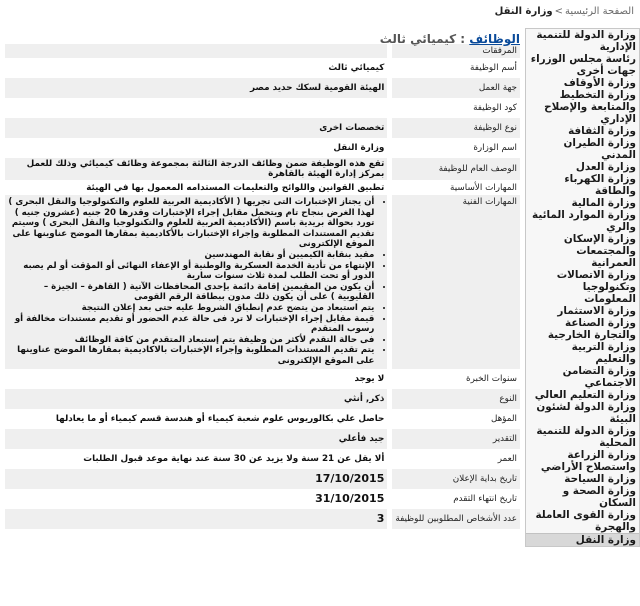 The width and height of the screenshot is (640, 606). Describe the element at coordinates (199, 108) in the screenshot. I see `value-job-code` at that location.